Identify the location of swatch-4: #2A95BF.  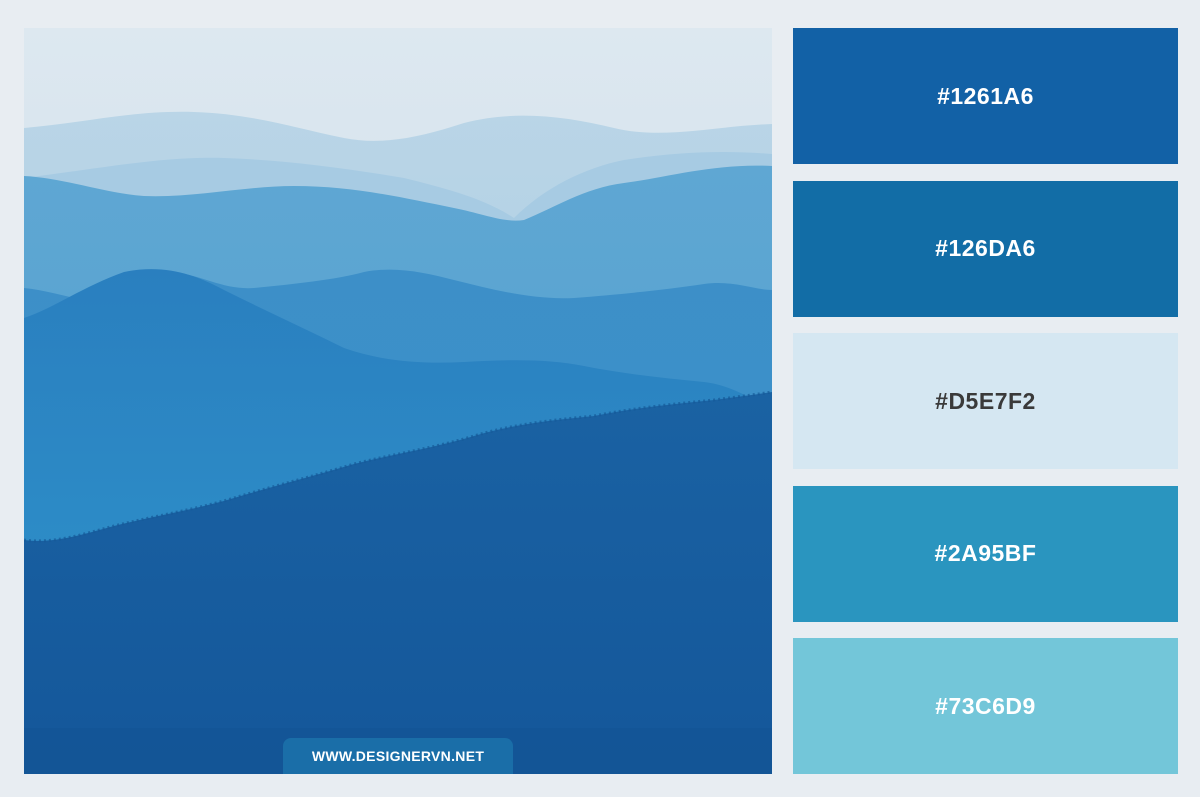
(985, 553).